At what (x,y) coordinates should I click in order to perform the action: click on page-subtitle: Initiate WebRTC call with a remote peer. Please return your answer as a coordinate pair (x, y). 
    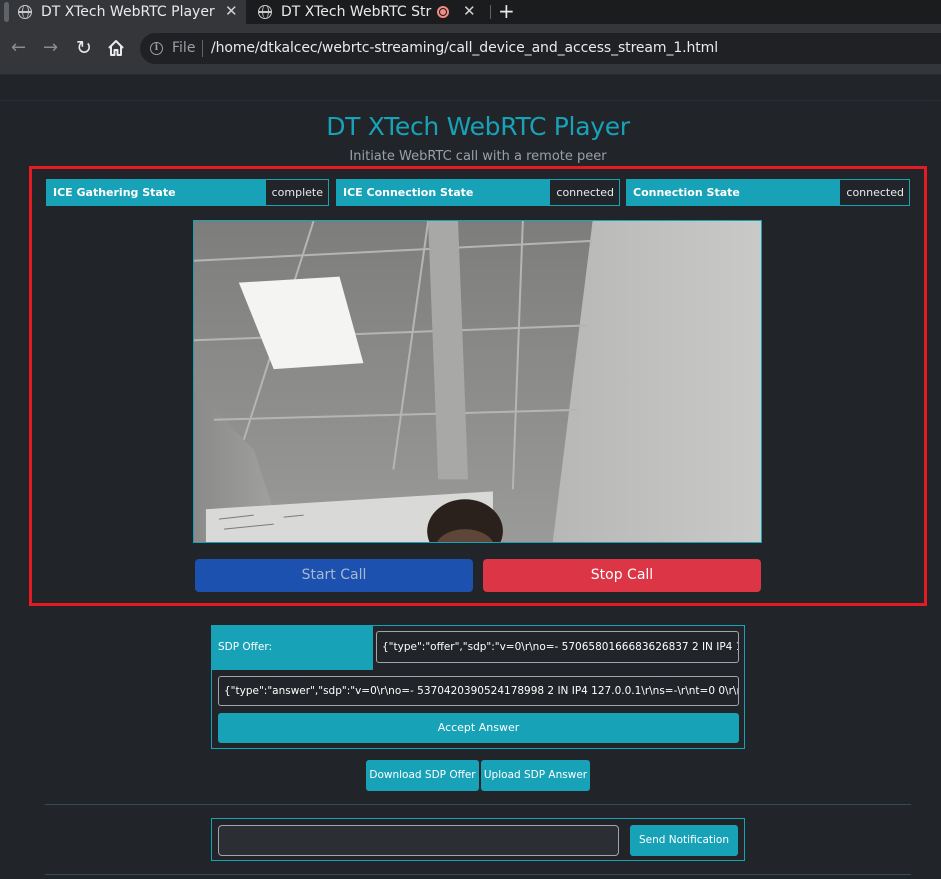
    Looking at the image, I should click on (478, 156).